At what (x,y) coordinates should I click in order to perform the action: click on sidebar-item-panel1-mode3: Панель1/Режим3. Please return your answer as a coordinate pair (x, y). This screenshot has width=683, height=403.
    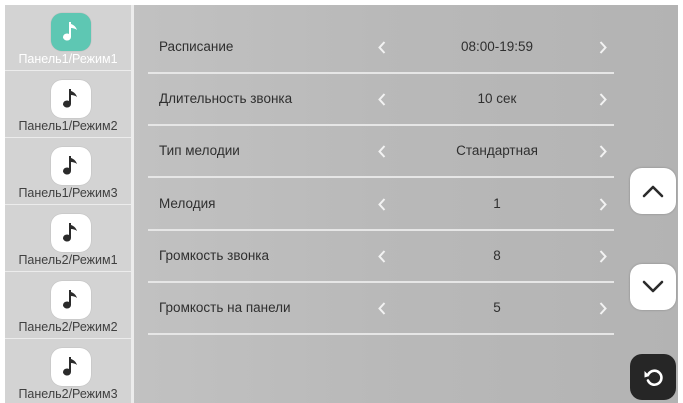
    Looking at the image, I should click on (68, 172).